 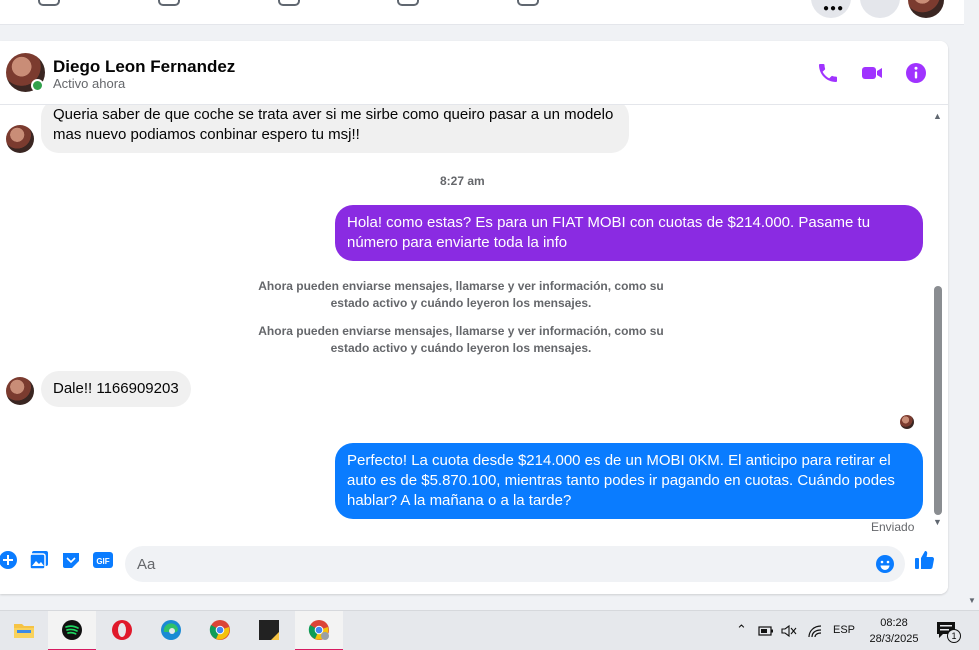 I want to click on clock-time: 08:28, so click(x=894, y=623).